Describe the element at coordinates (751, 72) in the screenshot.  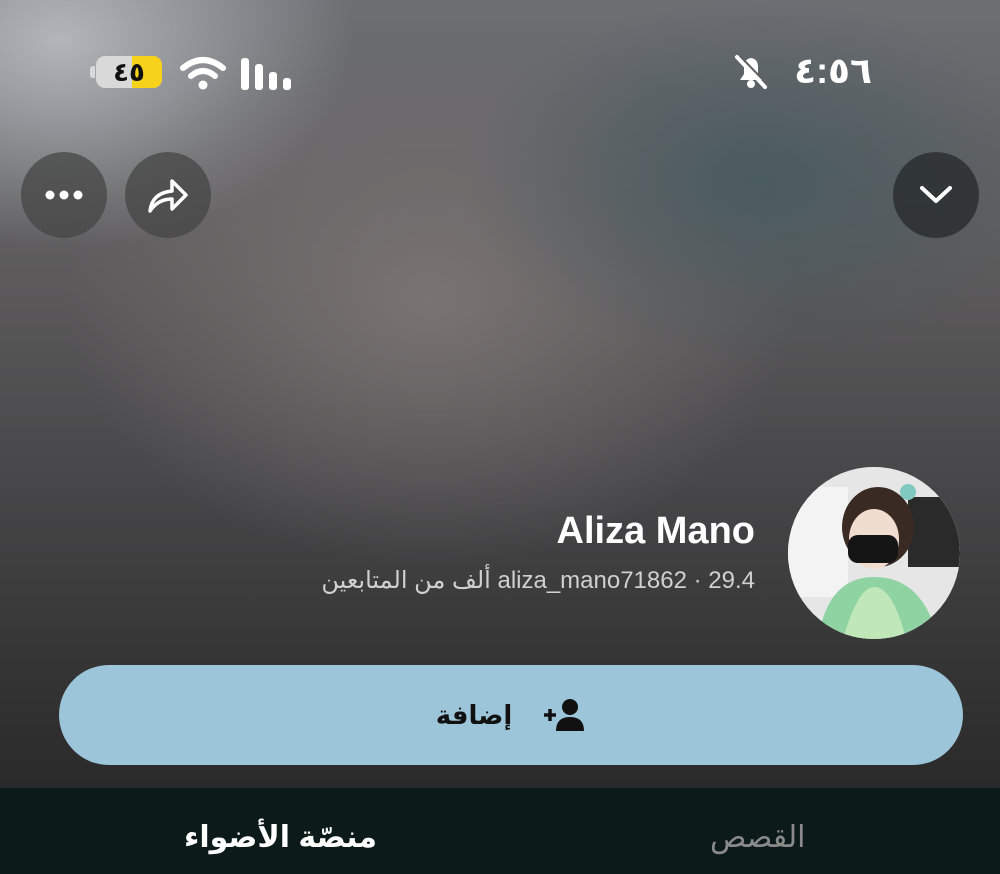
I see `bell-slash-icon` at that location.